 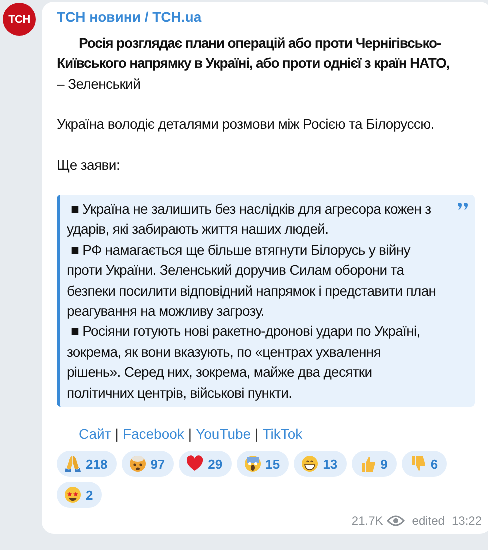 I want to click on reaction-button: 13, so click(x=320, y=464).